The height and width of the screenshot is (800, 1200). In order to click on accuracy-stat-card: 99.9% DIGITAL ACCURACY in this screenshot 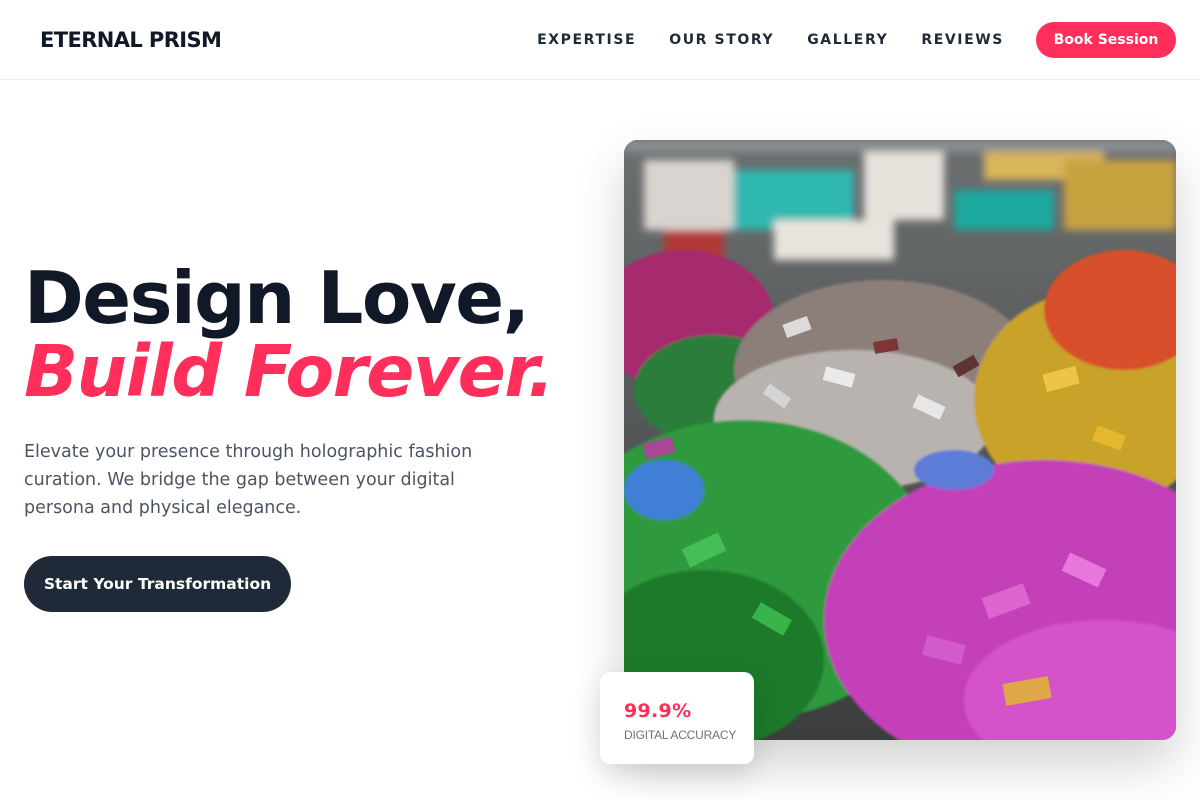, I will do `click(677, 718)`.